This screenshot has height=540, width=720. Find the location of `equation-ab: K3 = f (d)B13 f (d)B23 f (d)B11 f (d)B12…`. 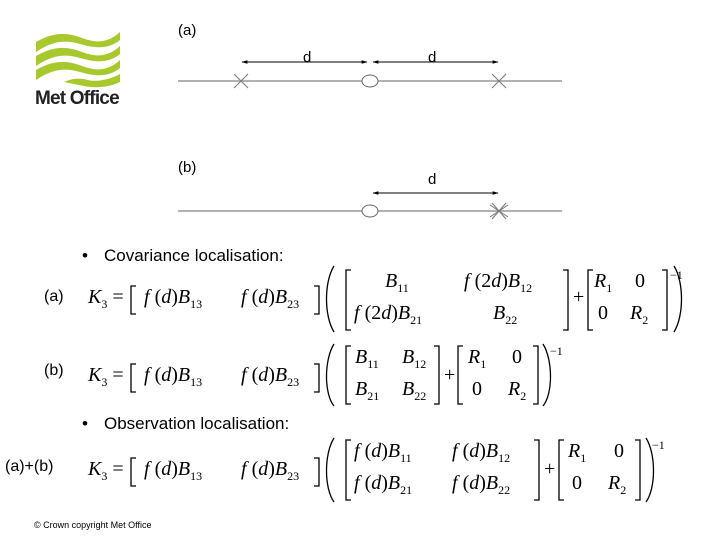

equation-ab: K3 = f (d)B13 f (d)B23 f (d)B11 f (d)B12… is located at coordinates (383, 470).